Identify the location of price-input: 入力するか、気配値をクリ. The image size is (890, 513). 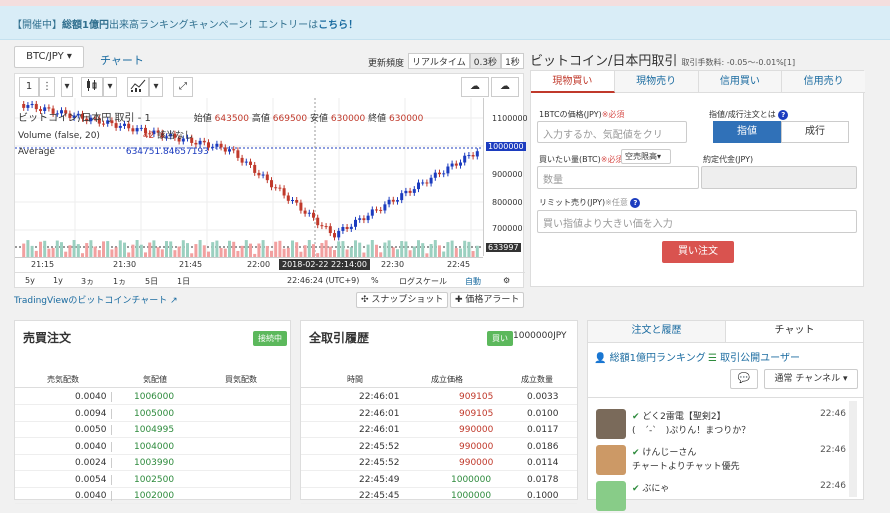
(612, 132).